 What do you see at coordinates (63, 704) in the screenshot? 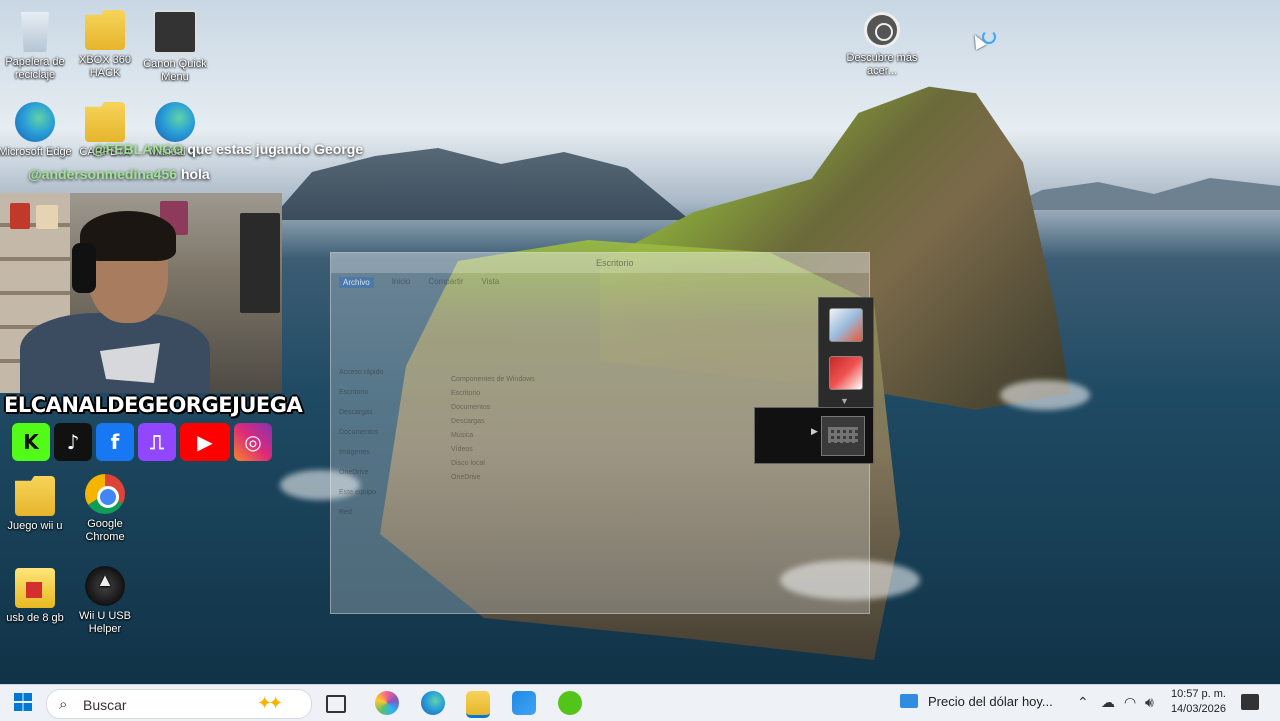
I see `search-icon: ⌕` at bounding box center [63, 704].